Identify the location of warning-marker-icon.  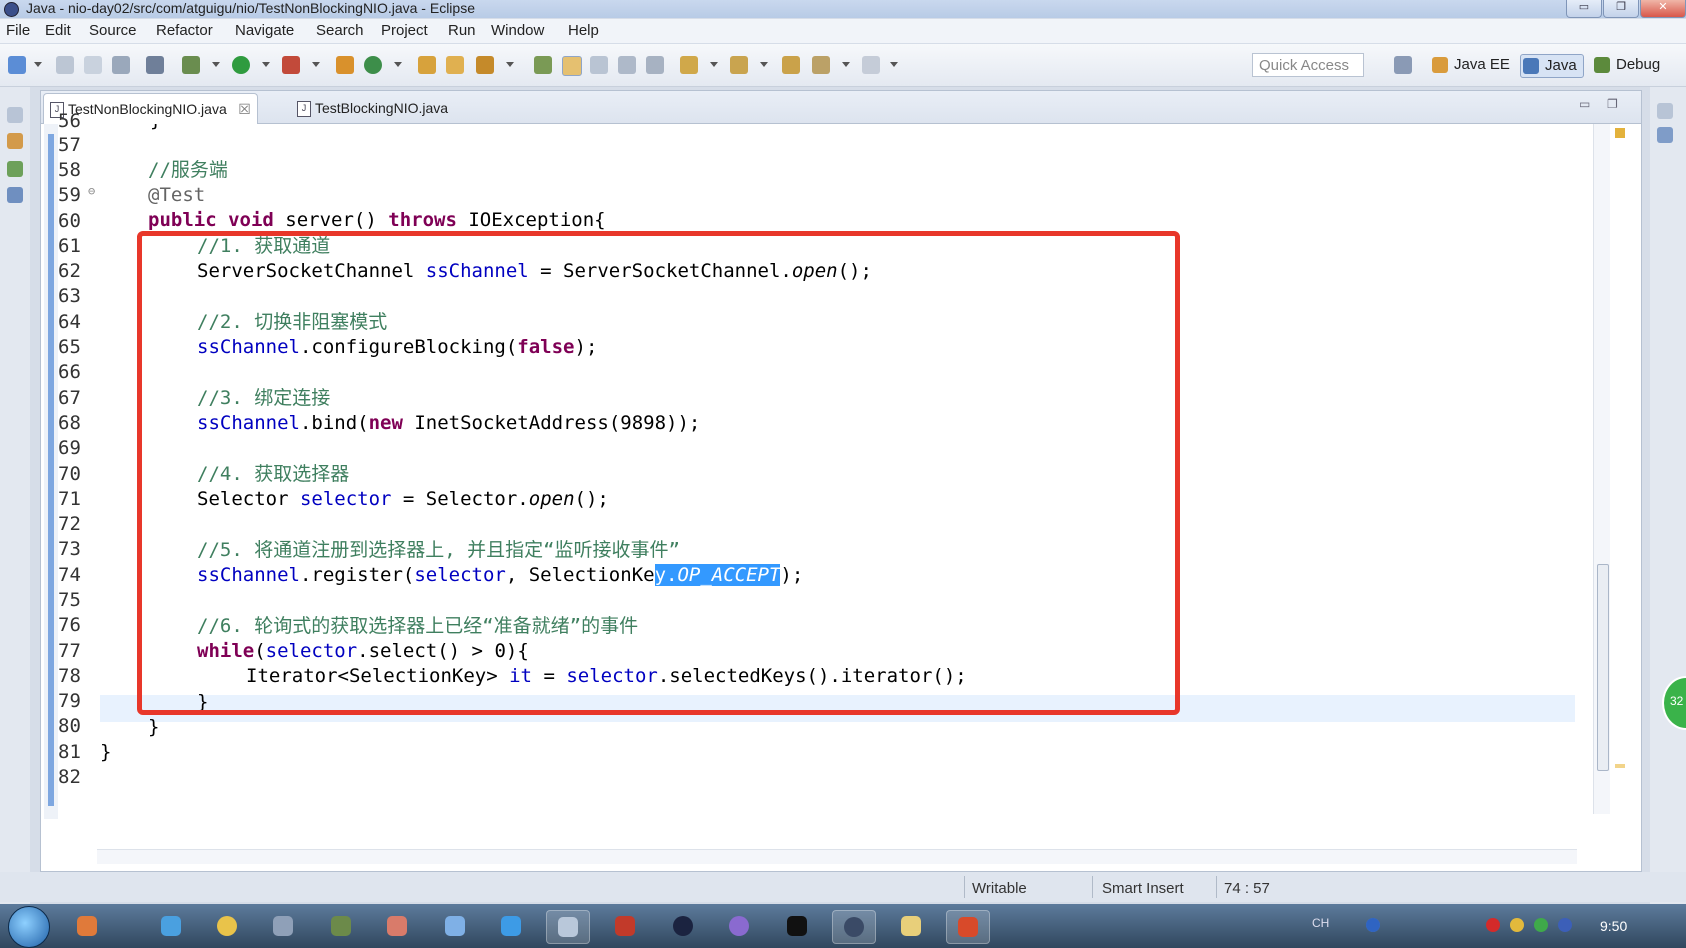
(1620, 133).